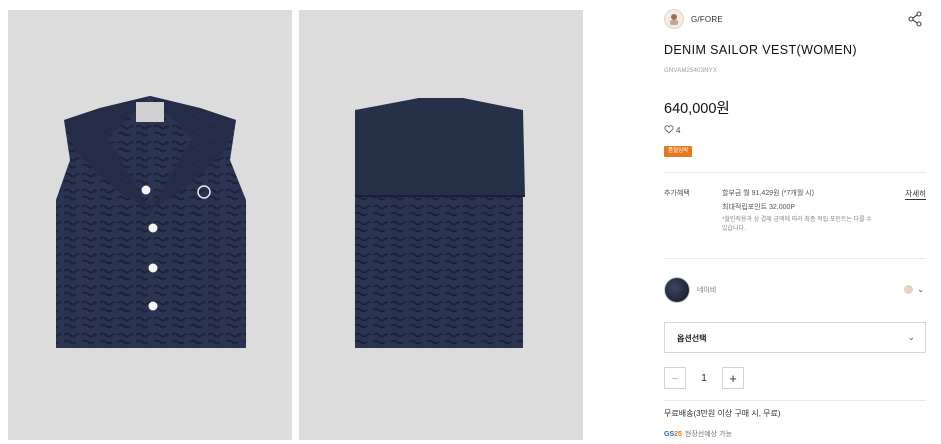 The height and width of the screenshot is (444, 941). What do you see at coordinates (677, 193) in the screenshot?
I see `benefit-label: 추가혜택` at bounding box center [677, 193].